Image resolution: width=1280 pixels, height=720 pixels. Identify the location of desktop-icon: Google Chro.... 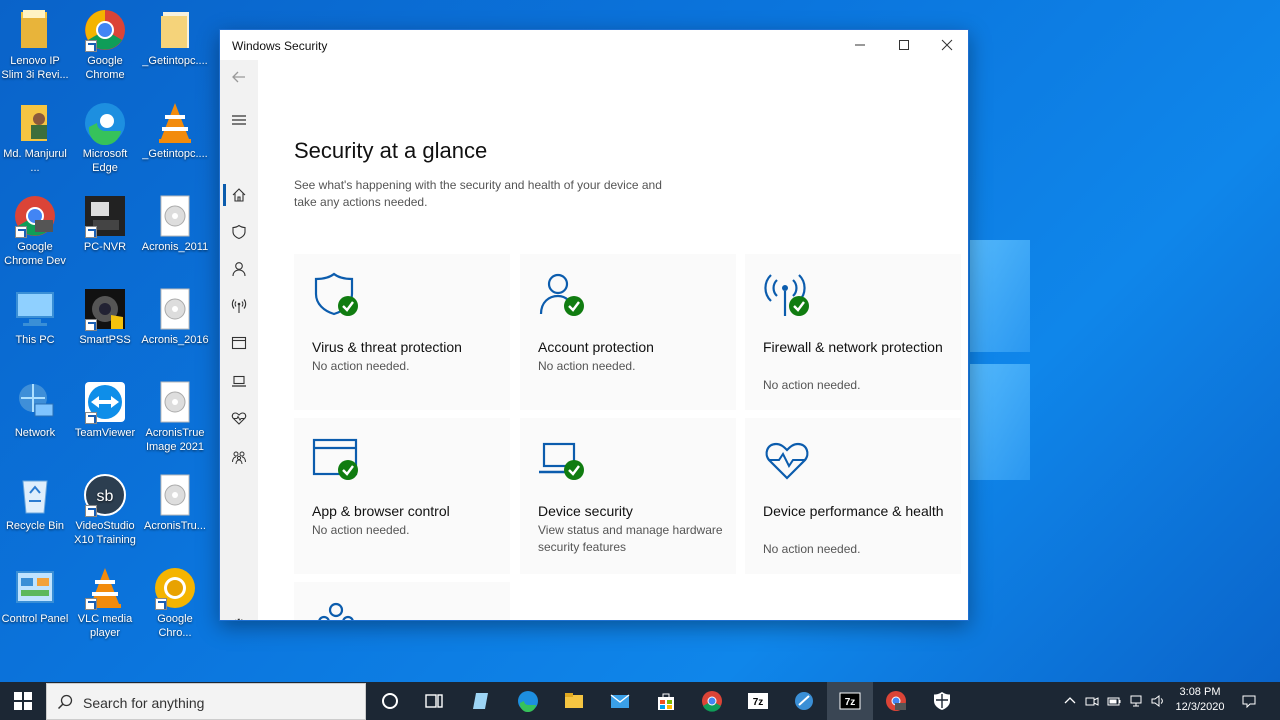
(175, 603).